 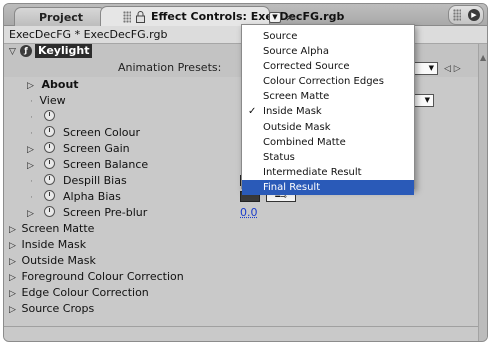 What do you see at coordinates (92, 196) in the screenshot?
I see `property-label: Alpha Bias` at bounding box center [92, 196].